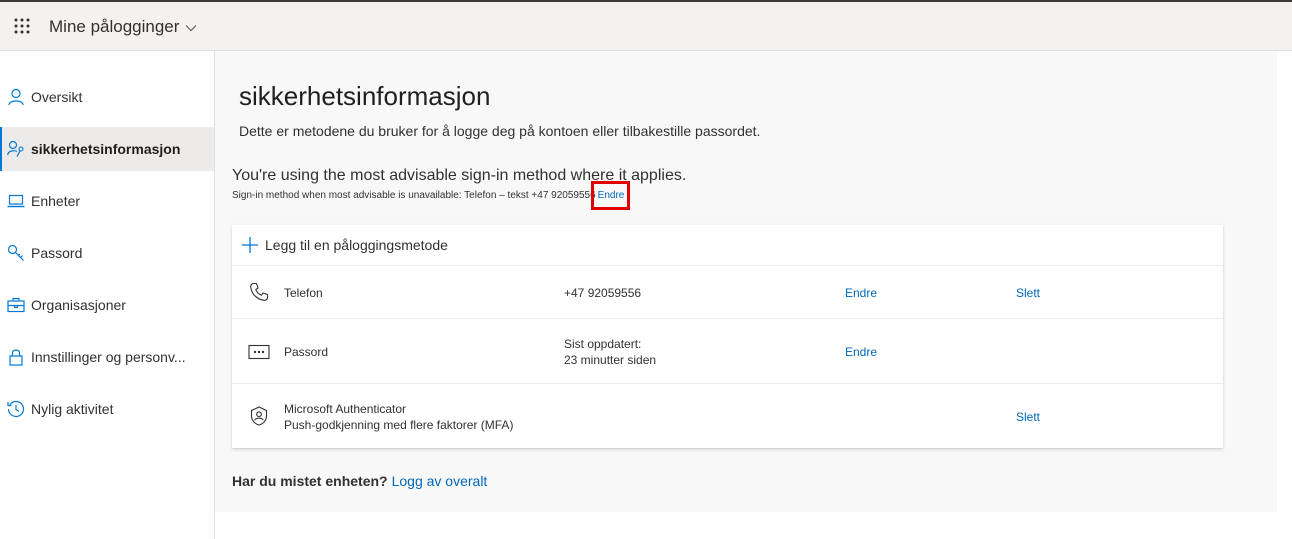 This screenshot has height=539, width=1292. Describe the element at coordinates (365, 96) in the screenshot. I see `page-title: sikkerhetsinformasjon` at that location.